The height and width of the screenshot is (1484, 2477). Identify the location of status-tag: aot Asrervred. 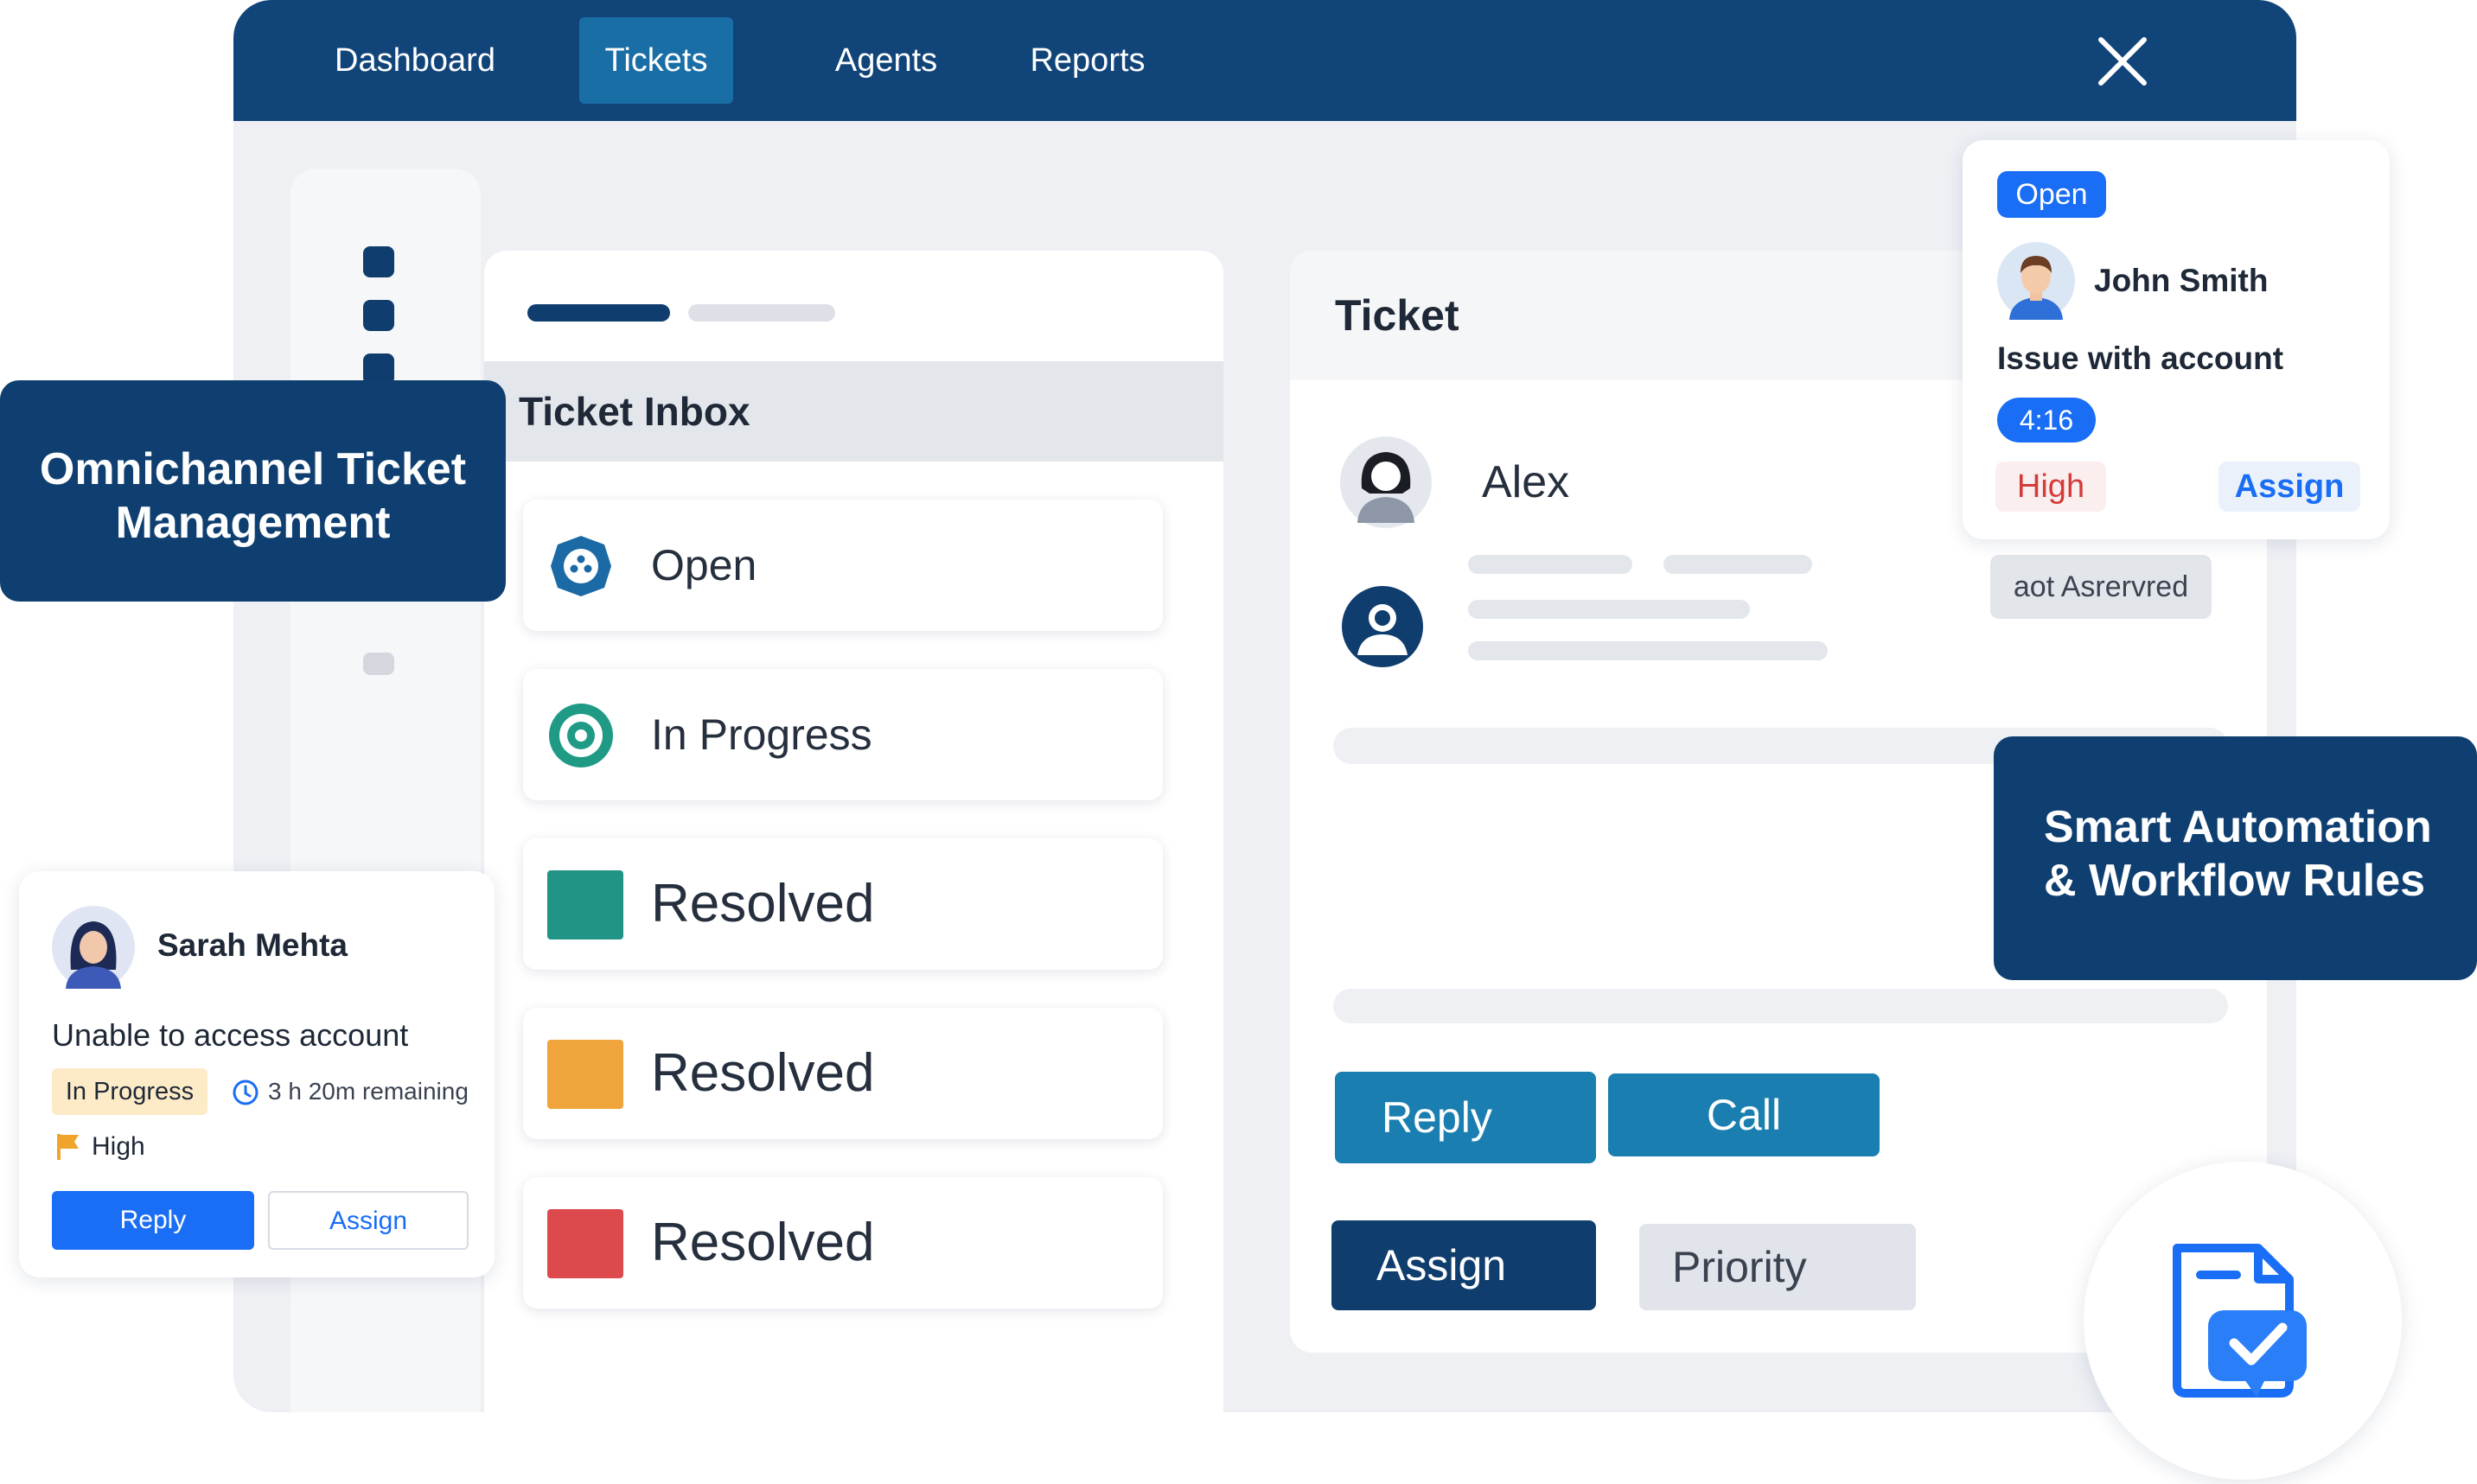
(2101, 587).